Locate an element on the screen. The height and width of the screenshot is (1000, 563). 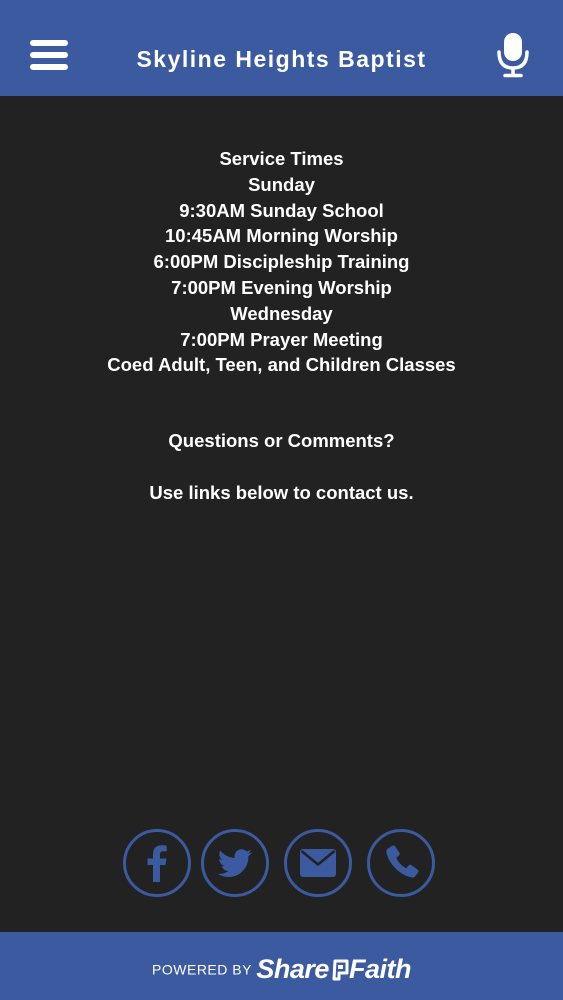
twitter-button is located at coordinates (235, 863).